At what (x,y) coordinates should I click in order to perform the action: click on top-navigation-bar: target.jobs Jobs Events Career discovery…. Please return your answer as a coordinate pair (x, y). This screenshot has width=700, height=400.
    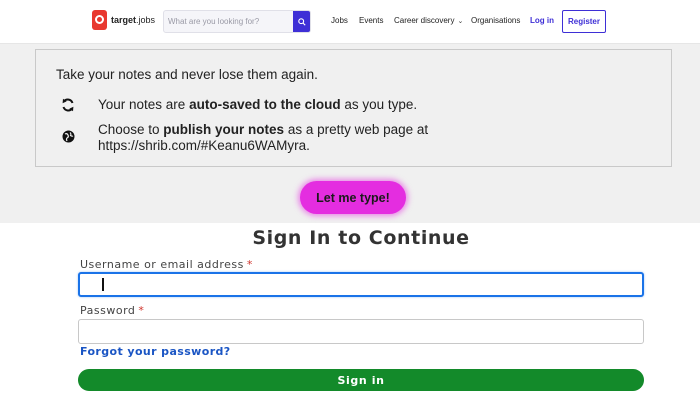
    Looking at the image, I should click on (350, 22).